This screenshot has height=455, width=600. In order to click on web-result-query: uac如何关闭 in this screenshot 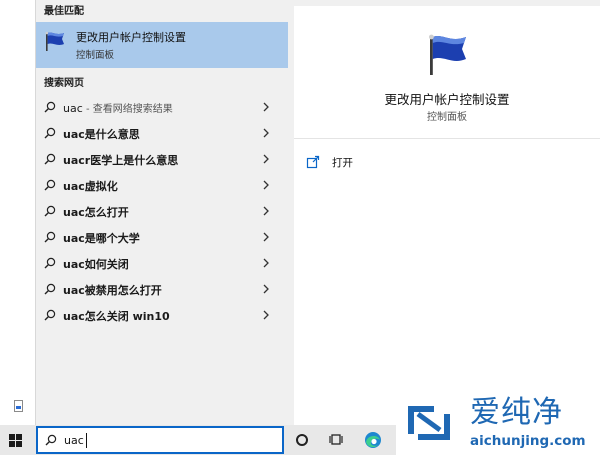, I will do `click(96, 264)`.